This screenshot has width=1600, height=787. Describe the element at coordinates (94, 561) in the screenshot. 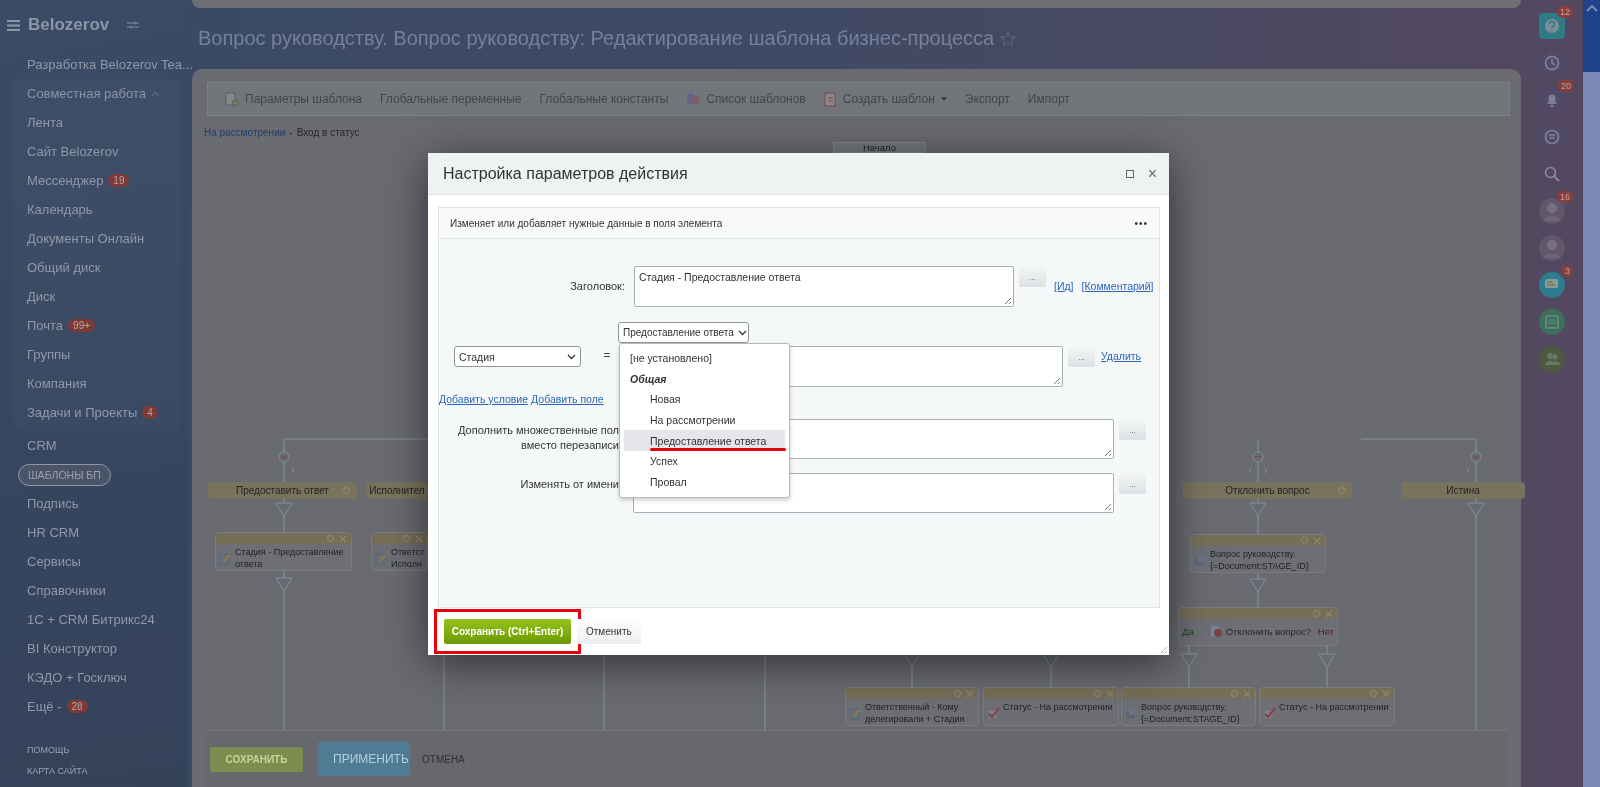

I see `sidebar-item: Сервисы` at that location.